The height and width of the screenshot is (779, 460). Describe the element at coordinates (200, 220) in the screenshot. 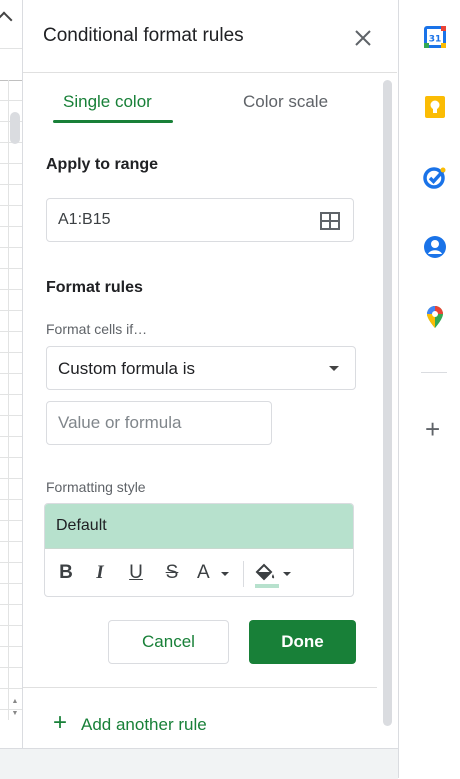

I see `range-input: A1:B15` at that location.